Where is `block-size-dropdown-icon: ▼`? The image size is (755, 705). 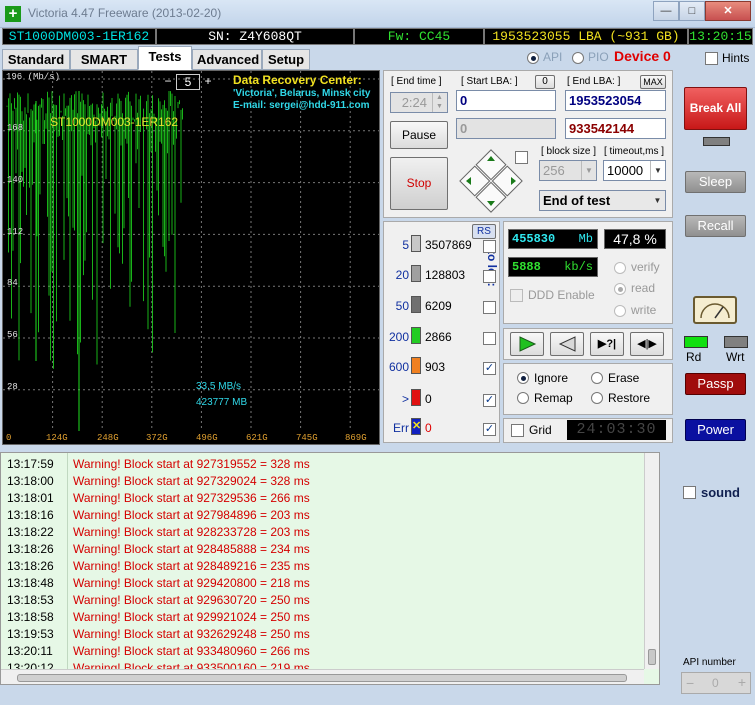 block-size-dropdown-icon: ▼ is located at coordinates (588, 170).